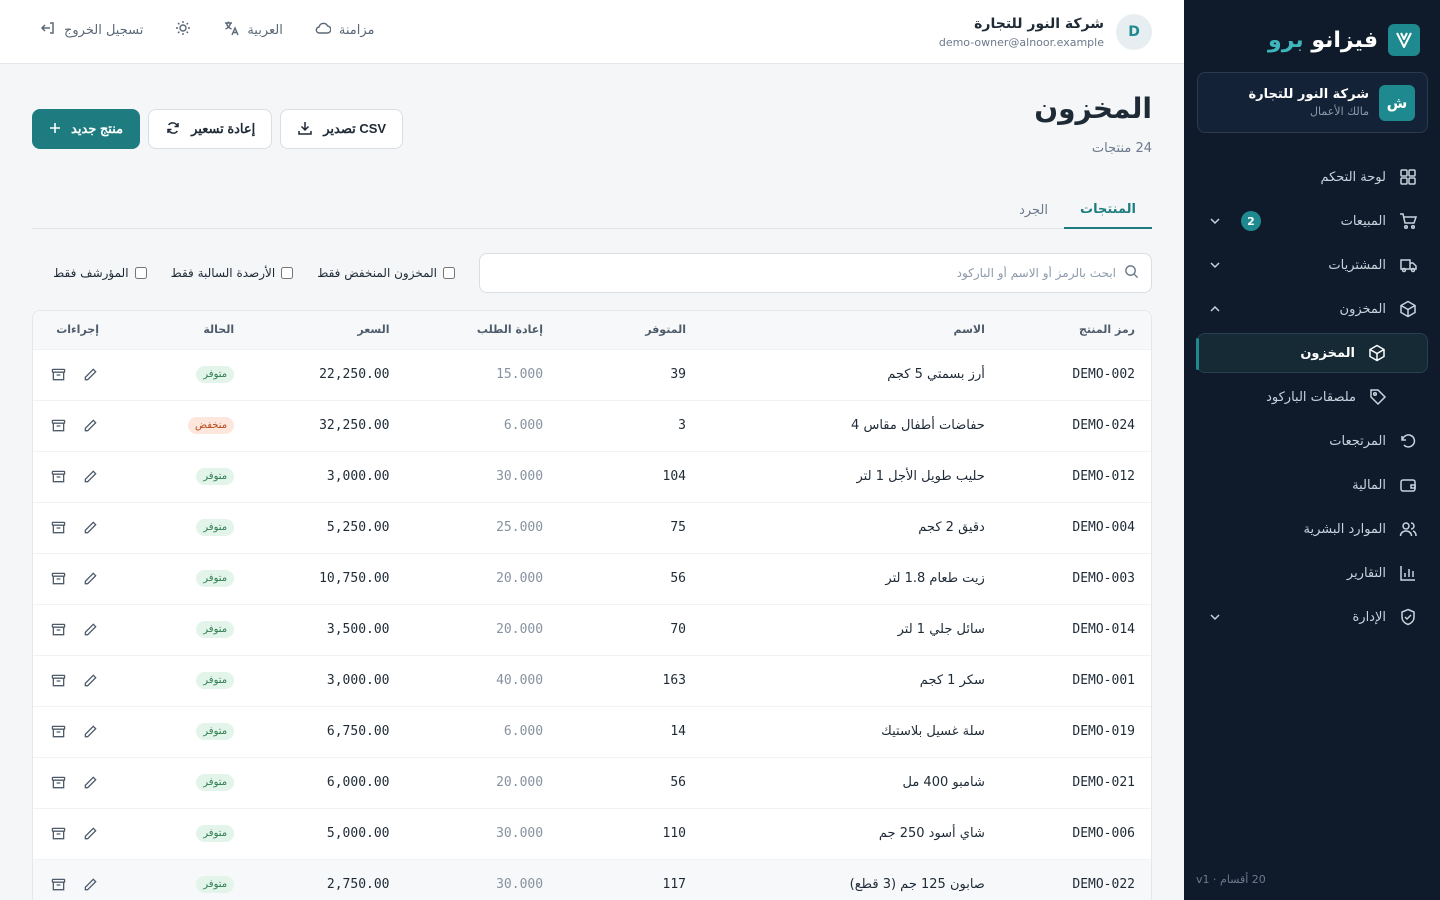  What do you see at coordinates (232, 273) in the screenshot?
I see `negative-balance-filter: الأرصدة السالبة فقط` at bounding box center [232, 273].